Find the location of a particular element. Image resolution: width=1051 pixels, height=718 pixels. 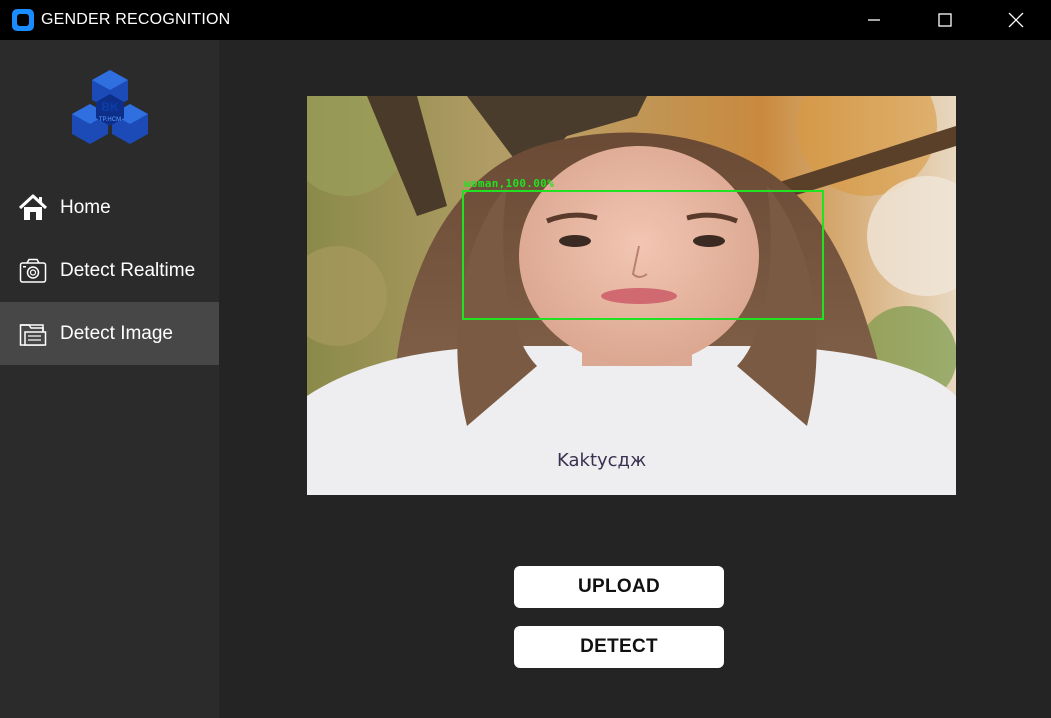

window-controls is located at coordinates (944, 20).